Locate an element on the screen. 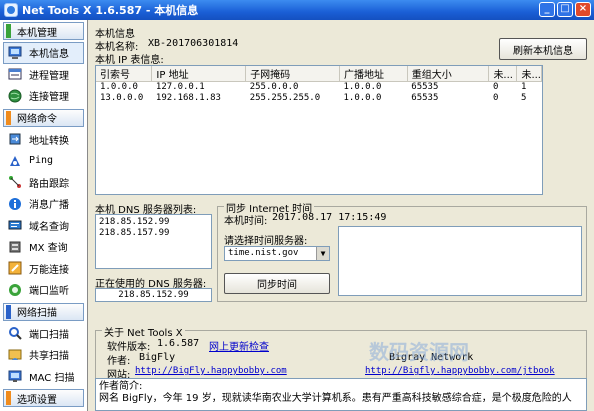 The height and width of the screenshot is (411, 594). maximize-button: □ is located at coordinates (565, 9).